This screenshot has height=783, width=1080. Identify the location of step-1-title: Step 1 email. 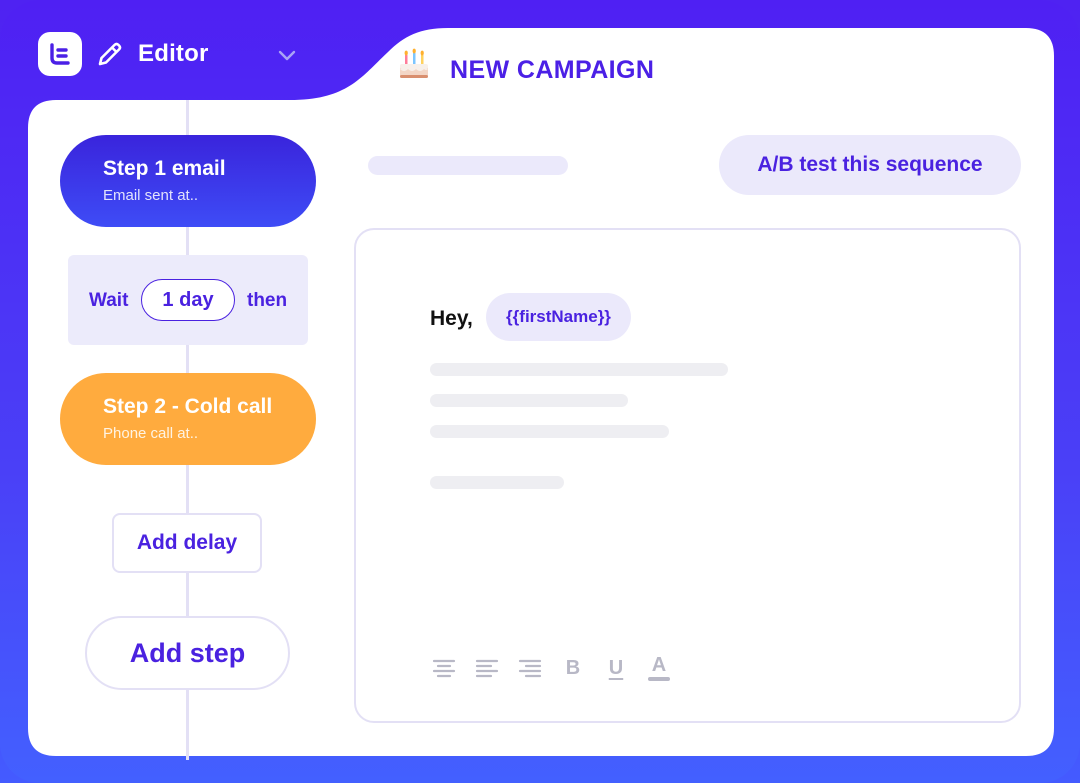
(164, 168).